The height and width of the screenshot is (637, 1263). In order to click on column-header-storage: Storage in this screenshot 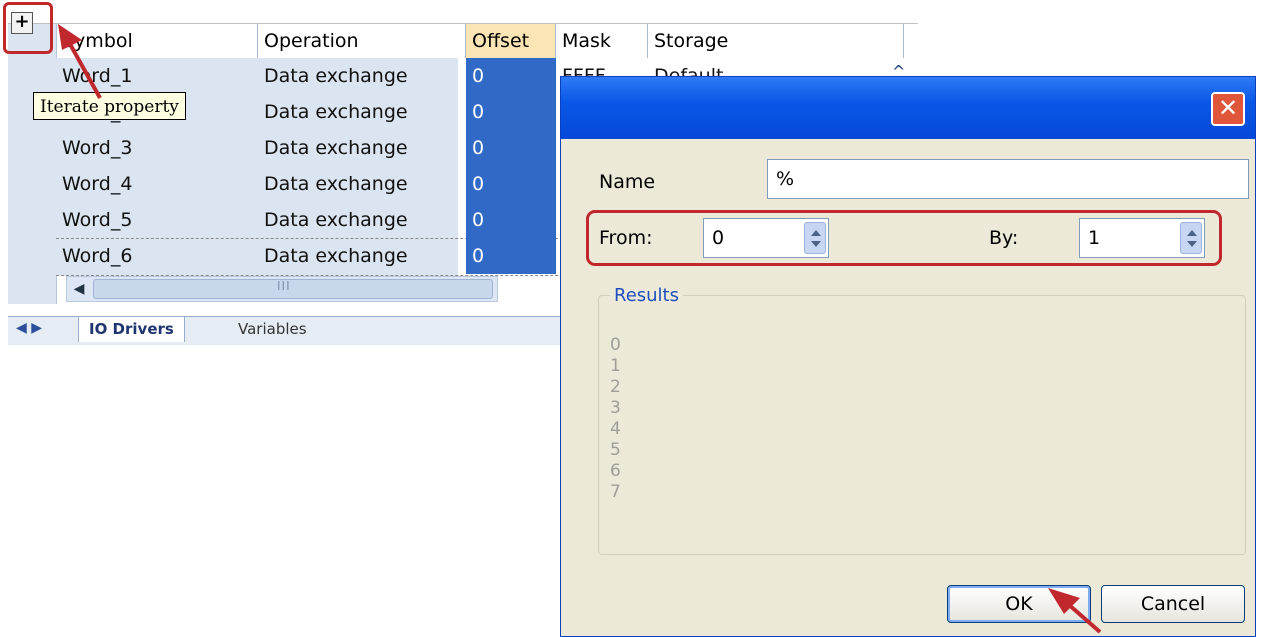, I will do `click(776, 41)`.